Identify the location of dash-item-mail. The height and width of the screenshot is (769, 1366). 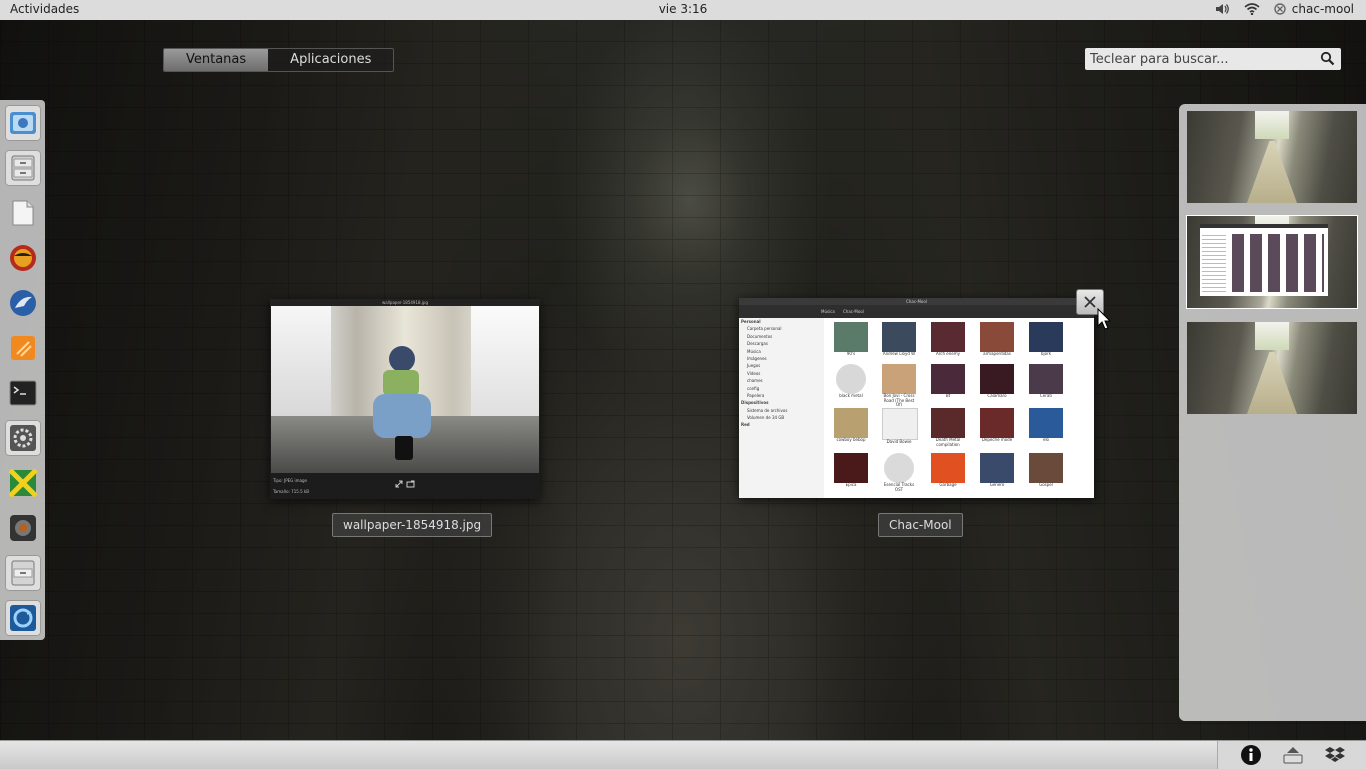
(23, 303).